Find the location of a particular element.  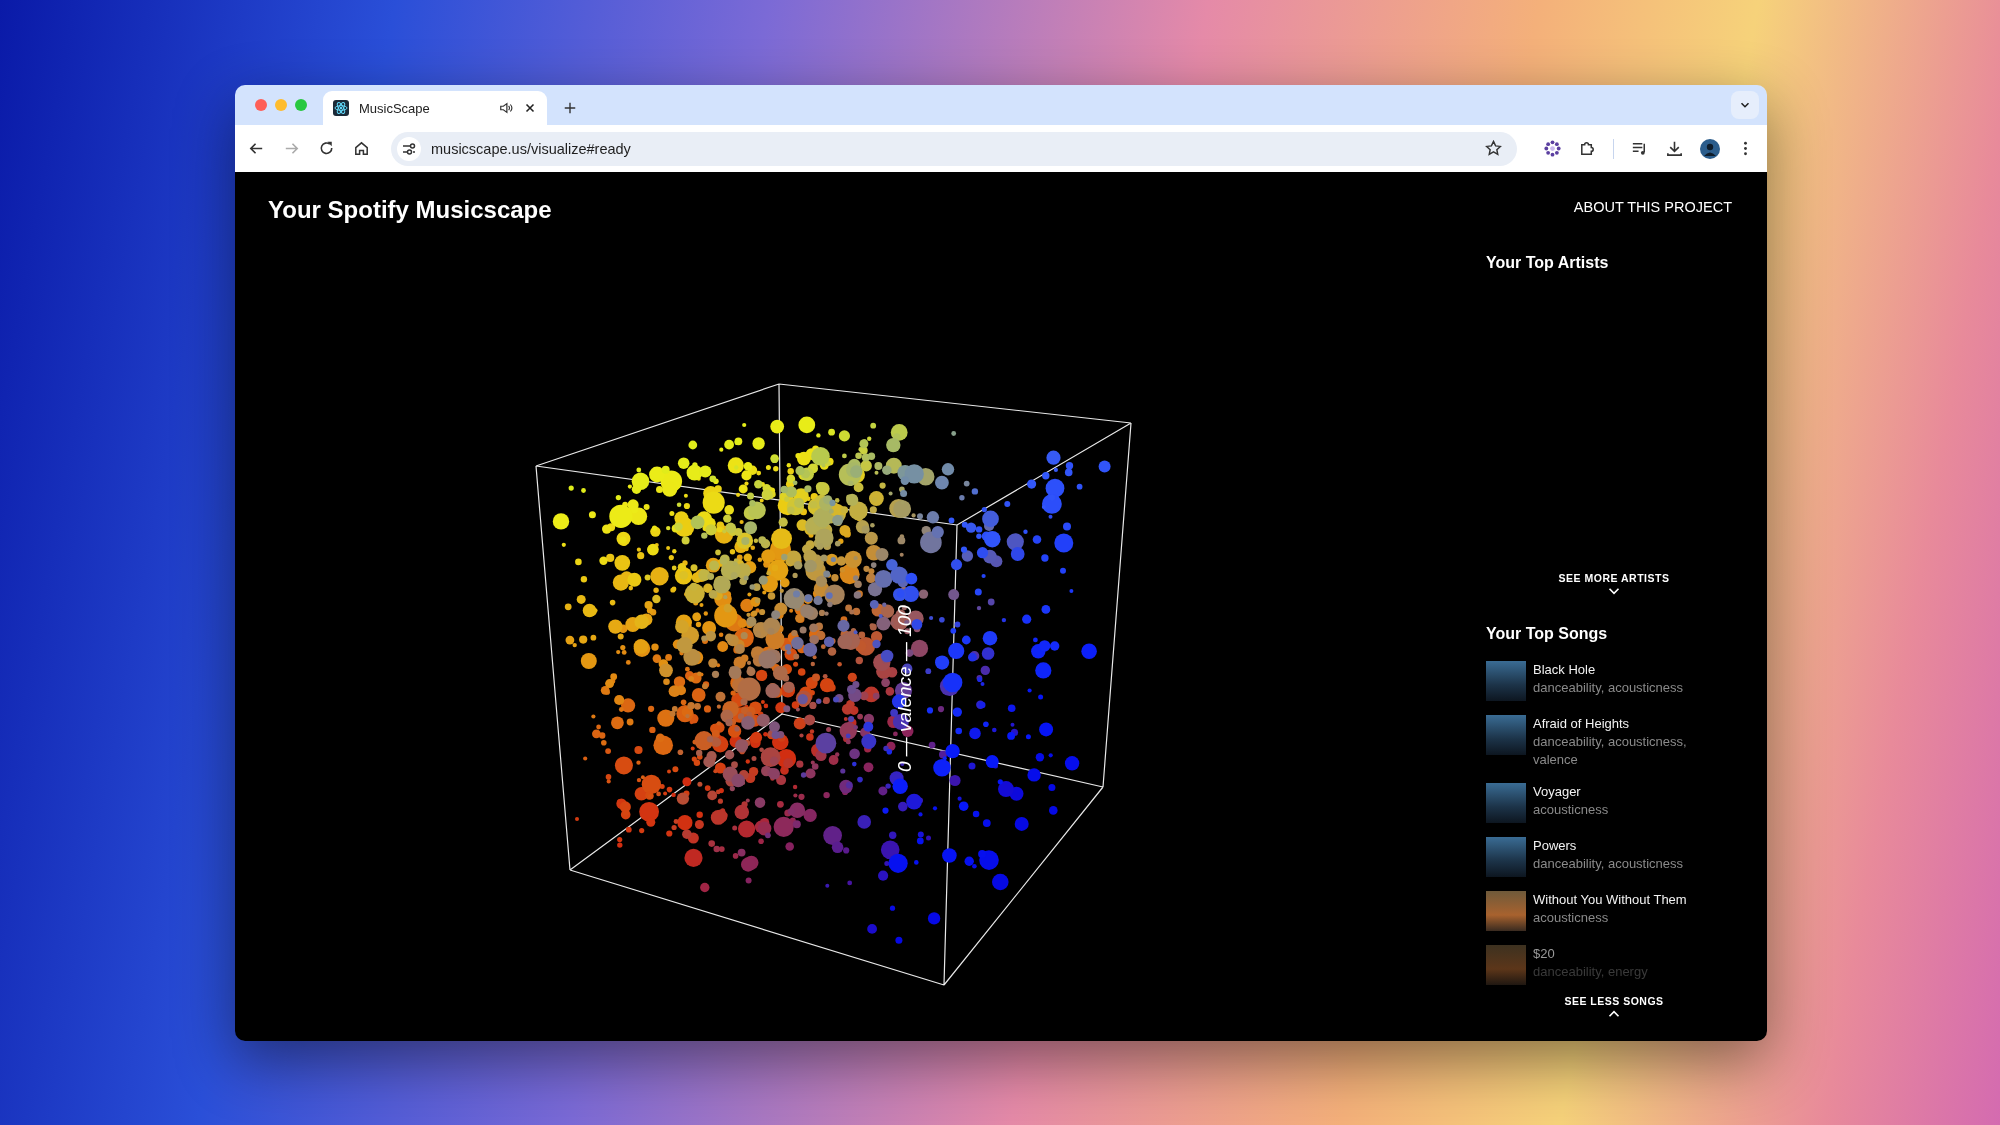

chevron-down-icon is located at coordinates (1614, 591).